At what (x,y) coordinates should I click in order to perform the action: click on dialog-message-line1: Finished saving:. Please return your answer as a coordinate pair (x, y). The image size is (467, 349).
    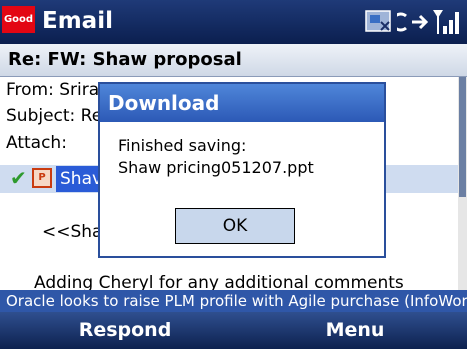
    Looking at the image, I should click on (182, 145).